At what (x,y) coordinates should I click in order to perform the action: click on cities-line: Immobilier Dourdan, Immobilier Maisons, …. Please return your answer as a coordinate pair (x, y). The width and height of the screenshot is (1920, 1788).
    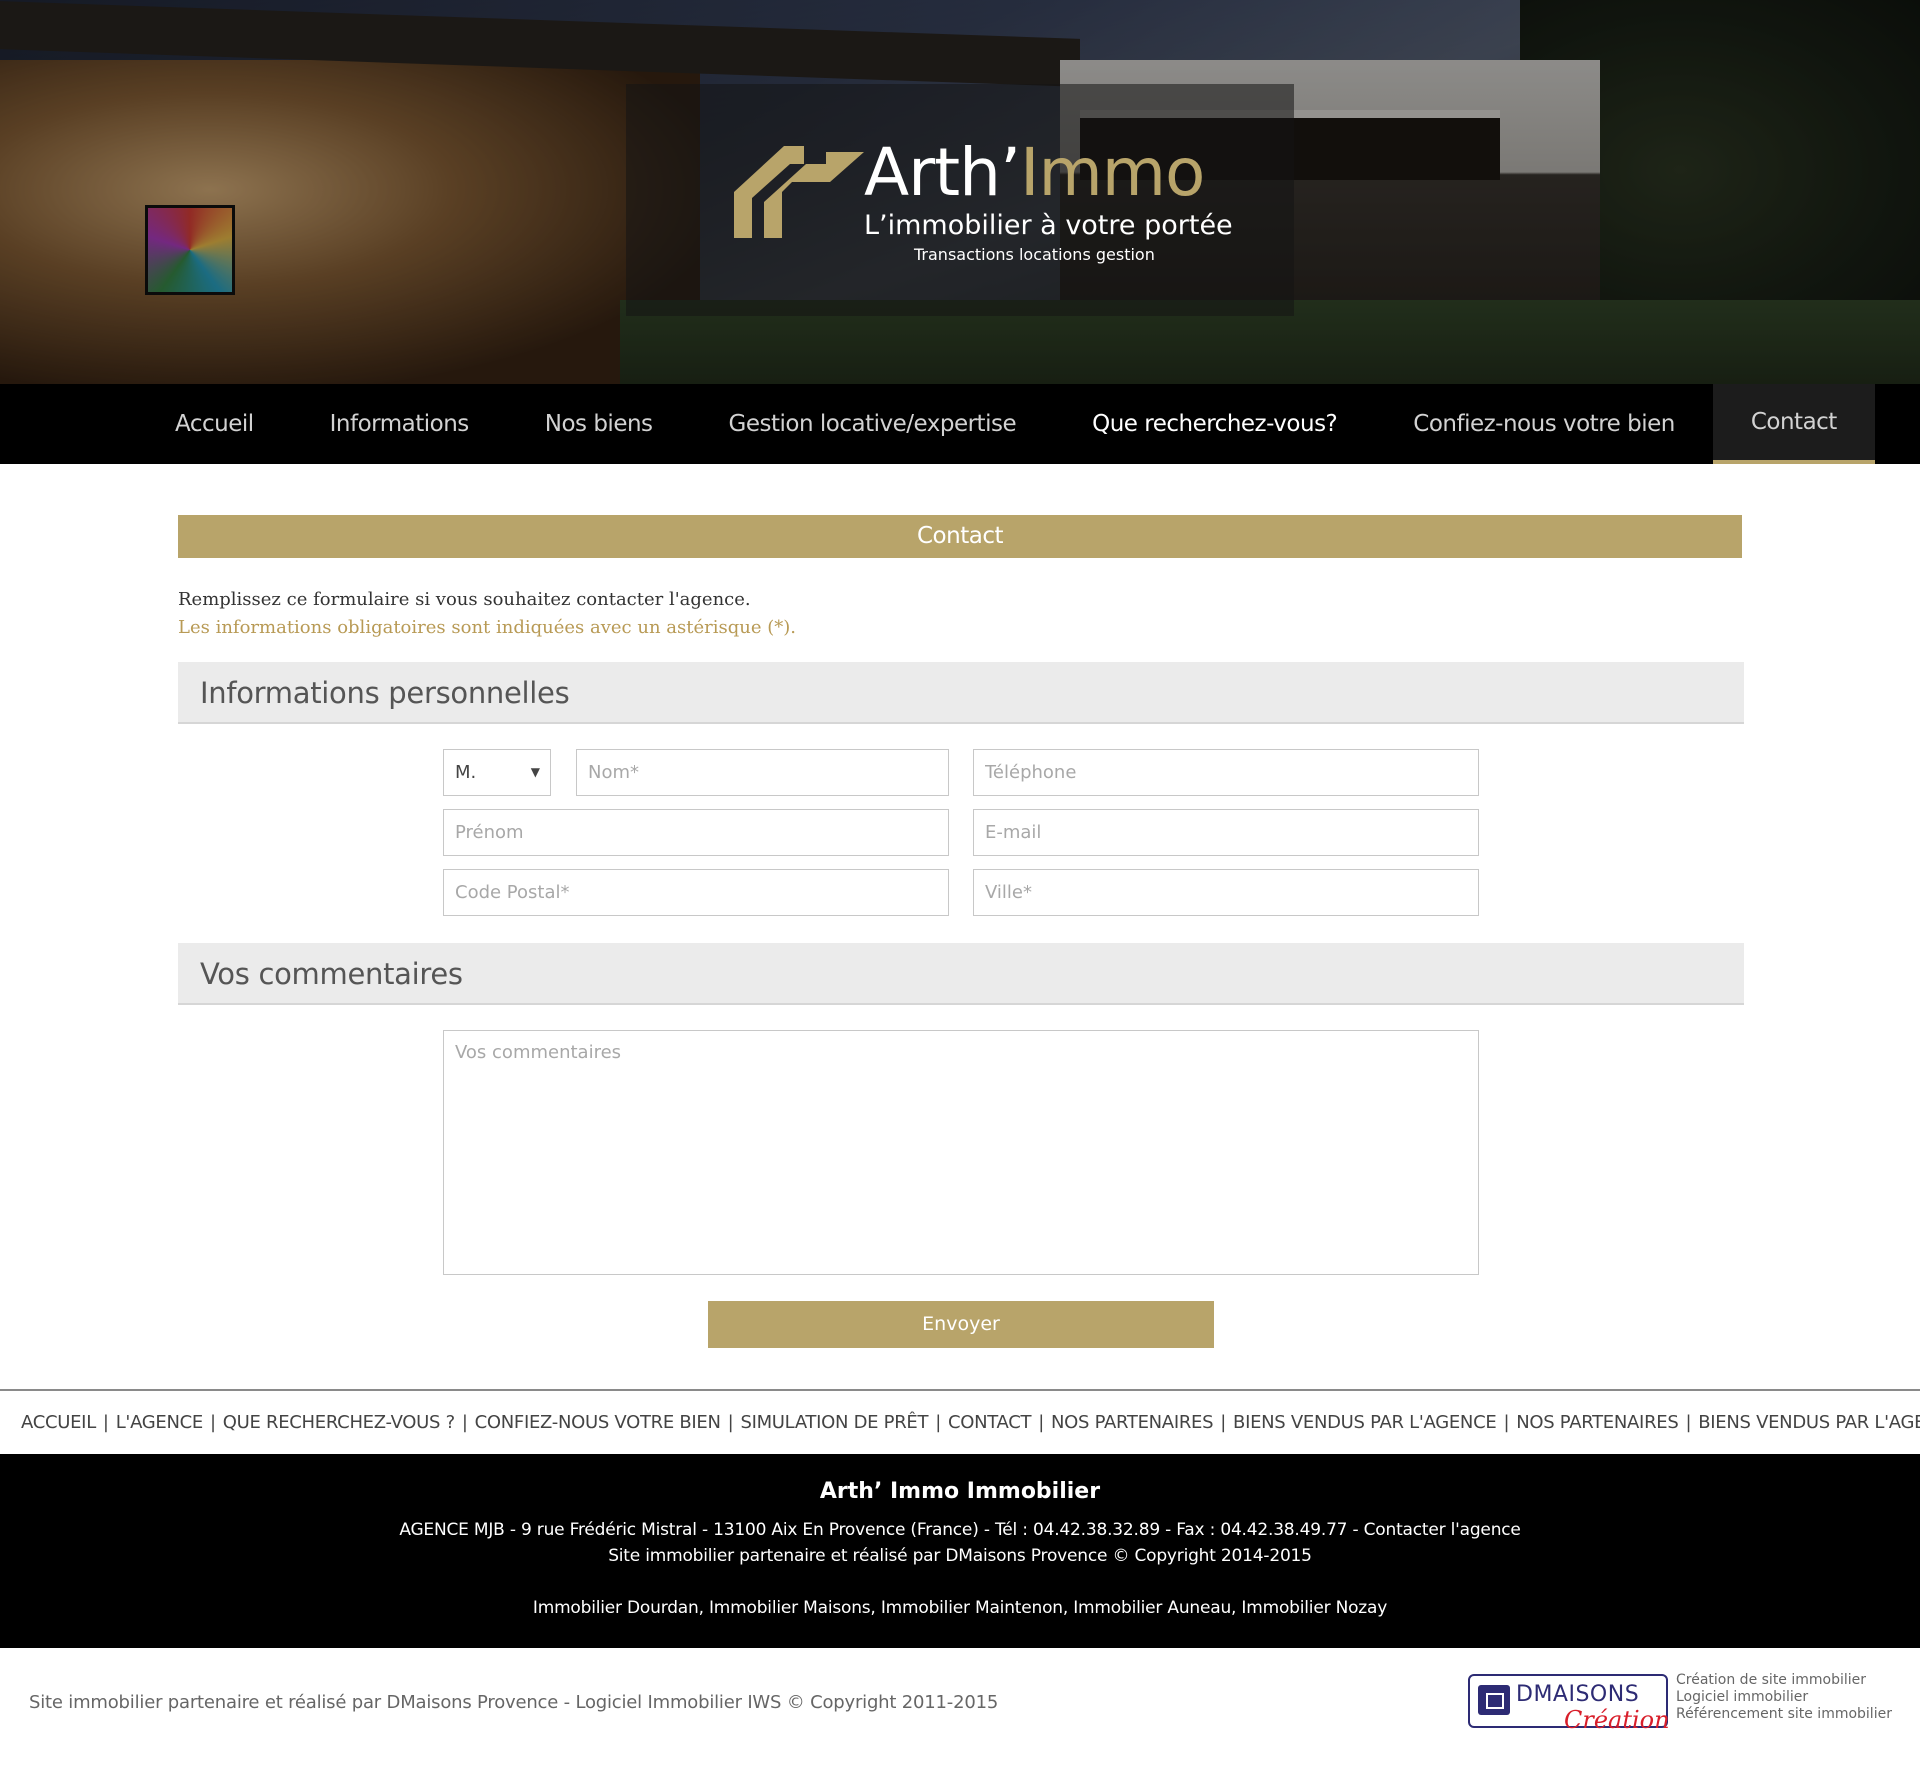
    Looking at the image, I should click on (960, 1608).